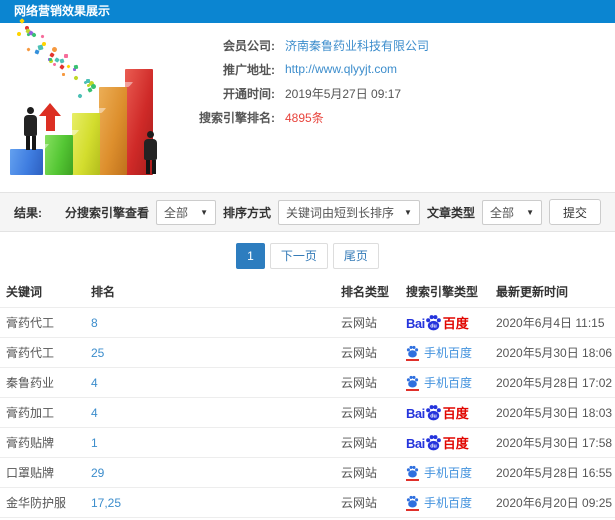 The width and height of the screenshot is (615, 520). I want to click on pagination: 1 下一页 尾页, so click(307, 254).